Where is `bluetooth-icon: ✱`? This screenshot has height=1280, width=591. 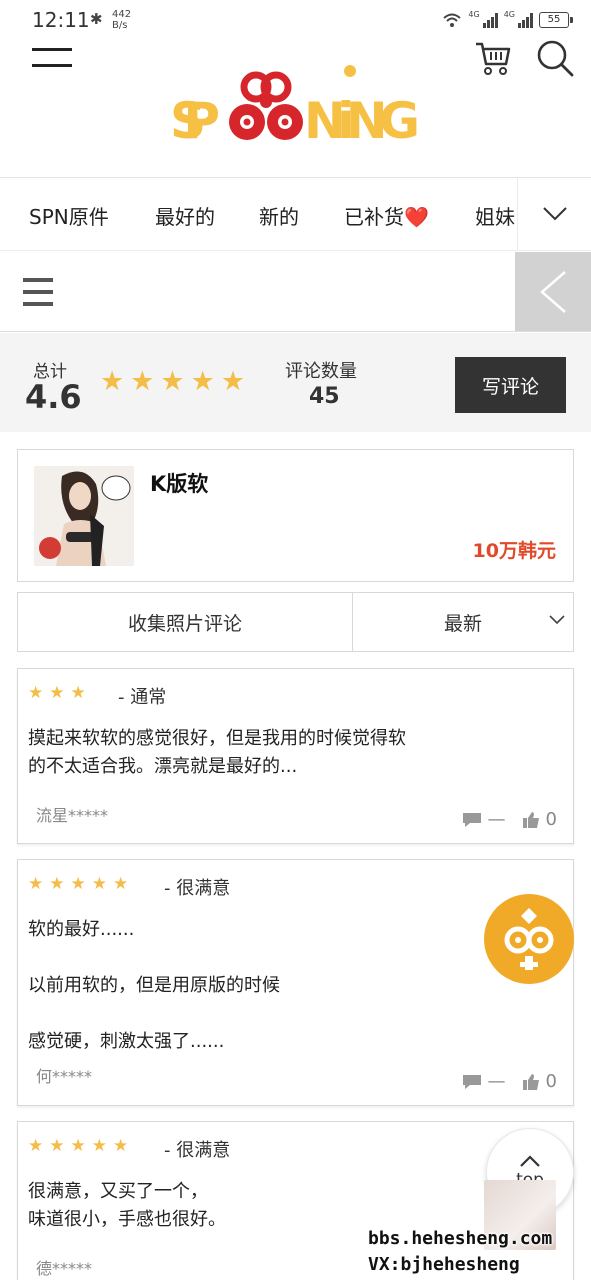 bluetooth-icon: ✱ is located at coordinates (96, 19).